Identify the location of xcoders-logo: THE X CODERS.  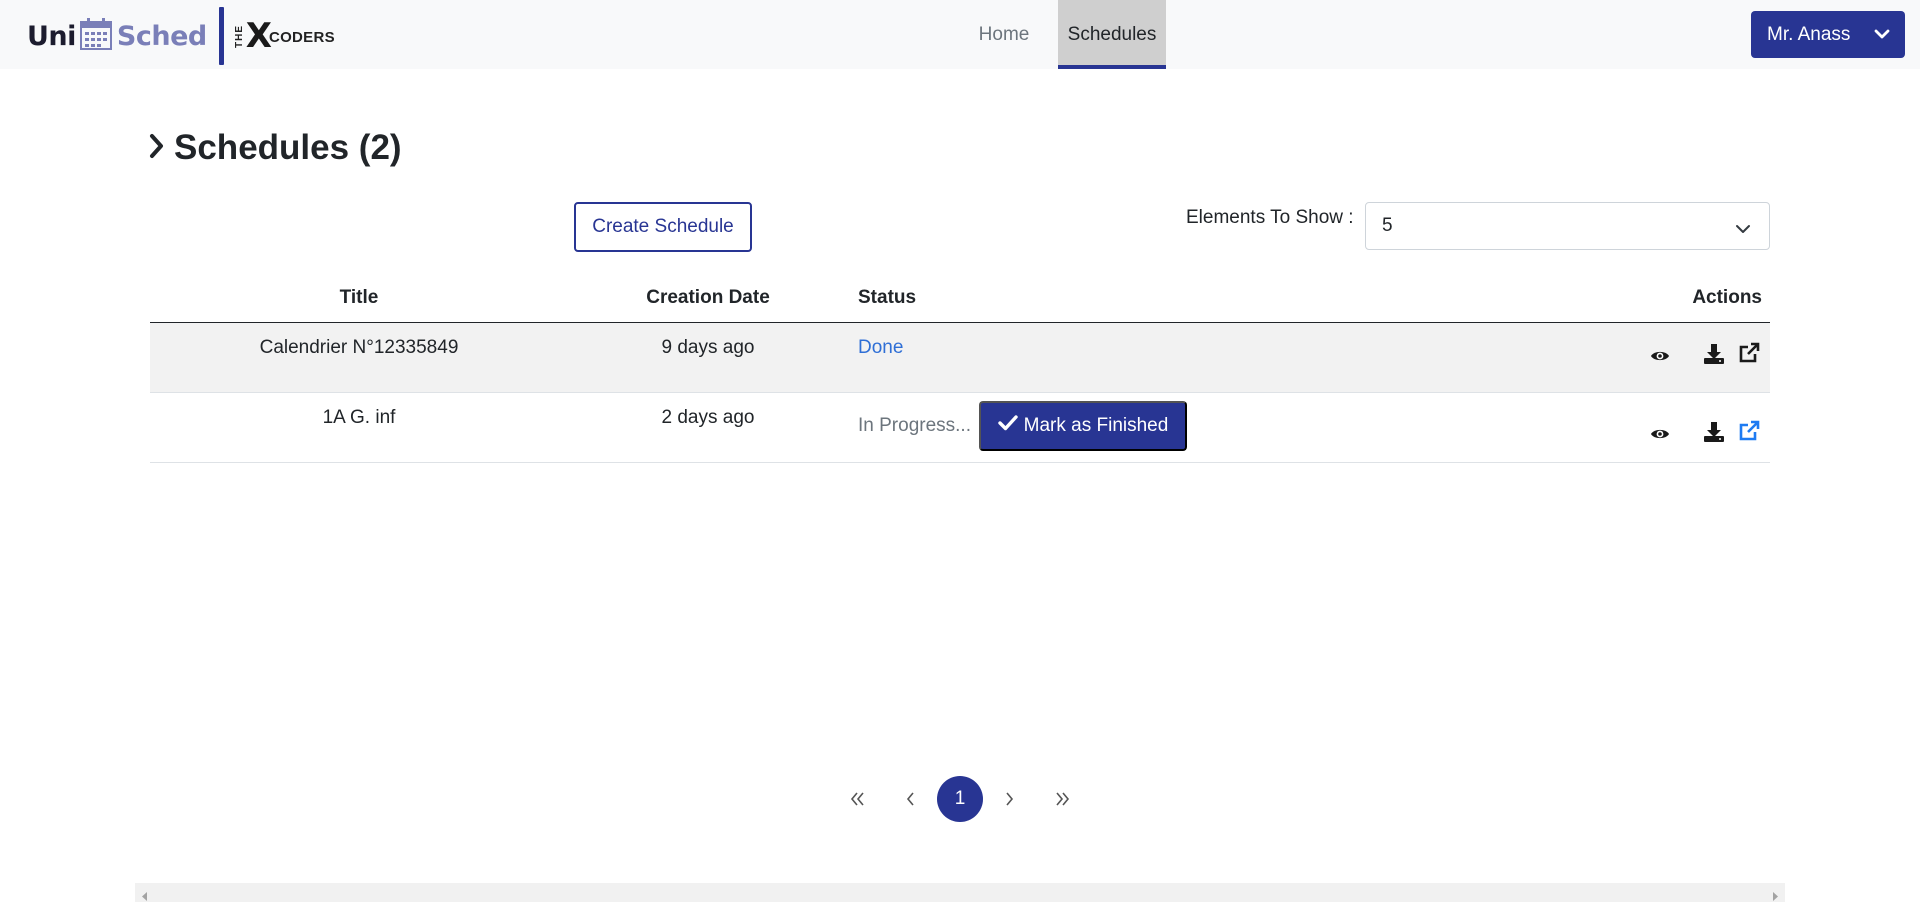
(284, 36).